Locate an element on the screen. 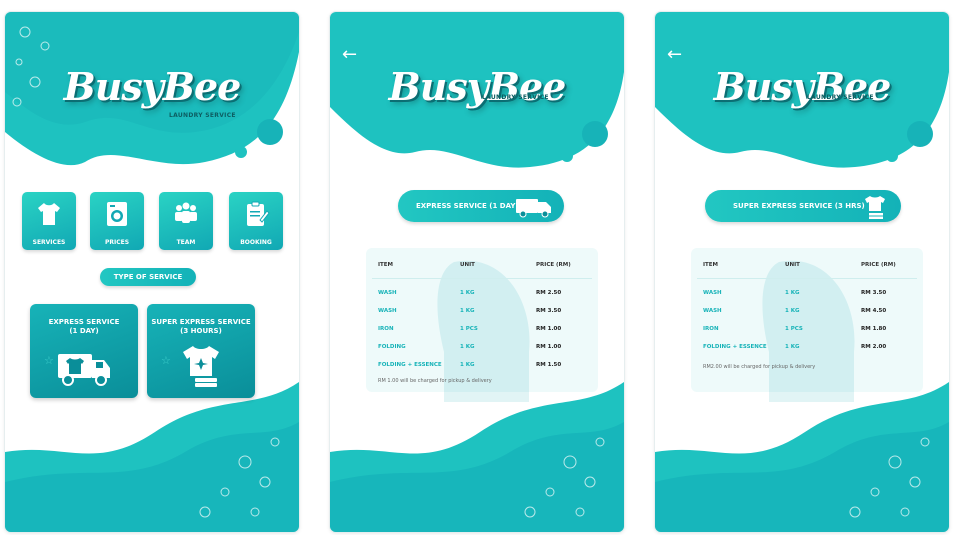 Image resolution: width=958 pixels, height=535 pixels. service-title-pill: EXPRESS SERVICE (1 DAY) is located at coordinates (481, 206).